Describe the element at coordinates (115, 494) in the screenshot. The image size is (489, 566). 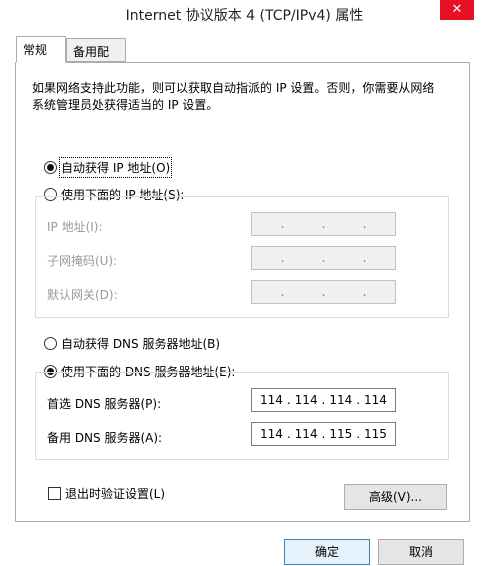
I see `validate-on-exit-label: 退出时验证设置(L)` at that location.